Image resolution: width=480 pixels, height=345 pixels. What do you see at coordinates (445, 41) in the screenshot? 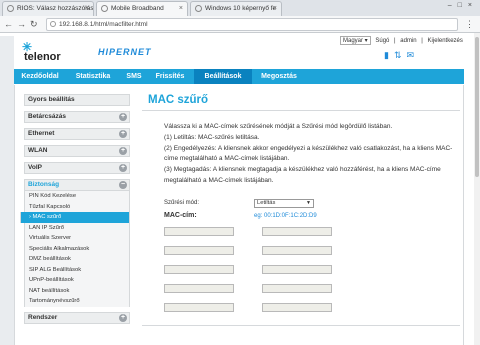
I see `logout-link: Kijelentkezés` at bounding box center [445, 41].